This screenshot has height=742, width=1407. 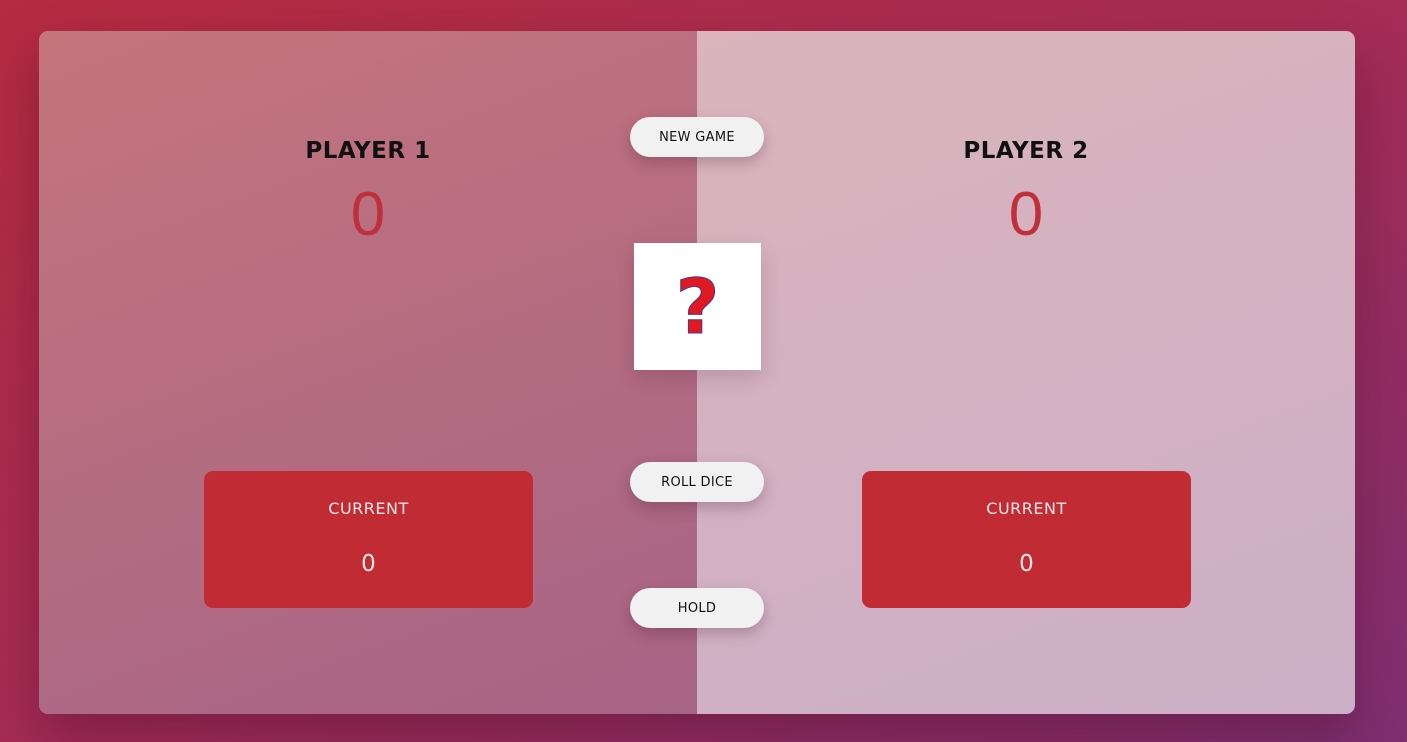 I want to click on player-1-current-label: CURRENT, so click(x=368, y=508).